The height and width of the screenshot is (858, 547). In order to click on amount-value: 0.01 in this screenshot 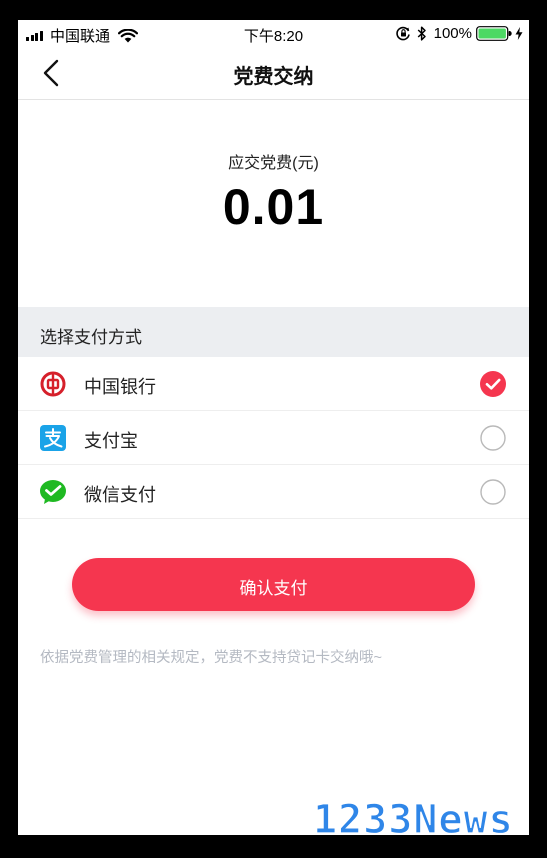, I will do `click(273, 207)`.